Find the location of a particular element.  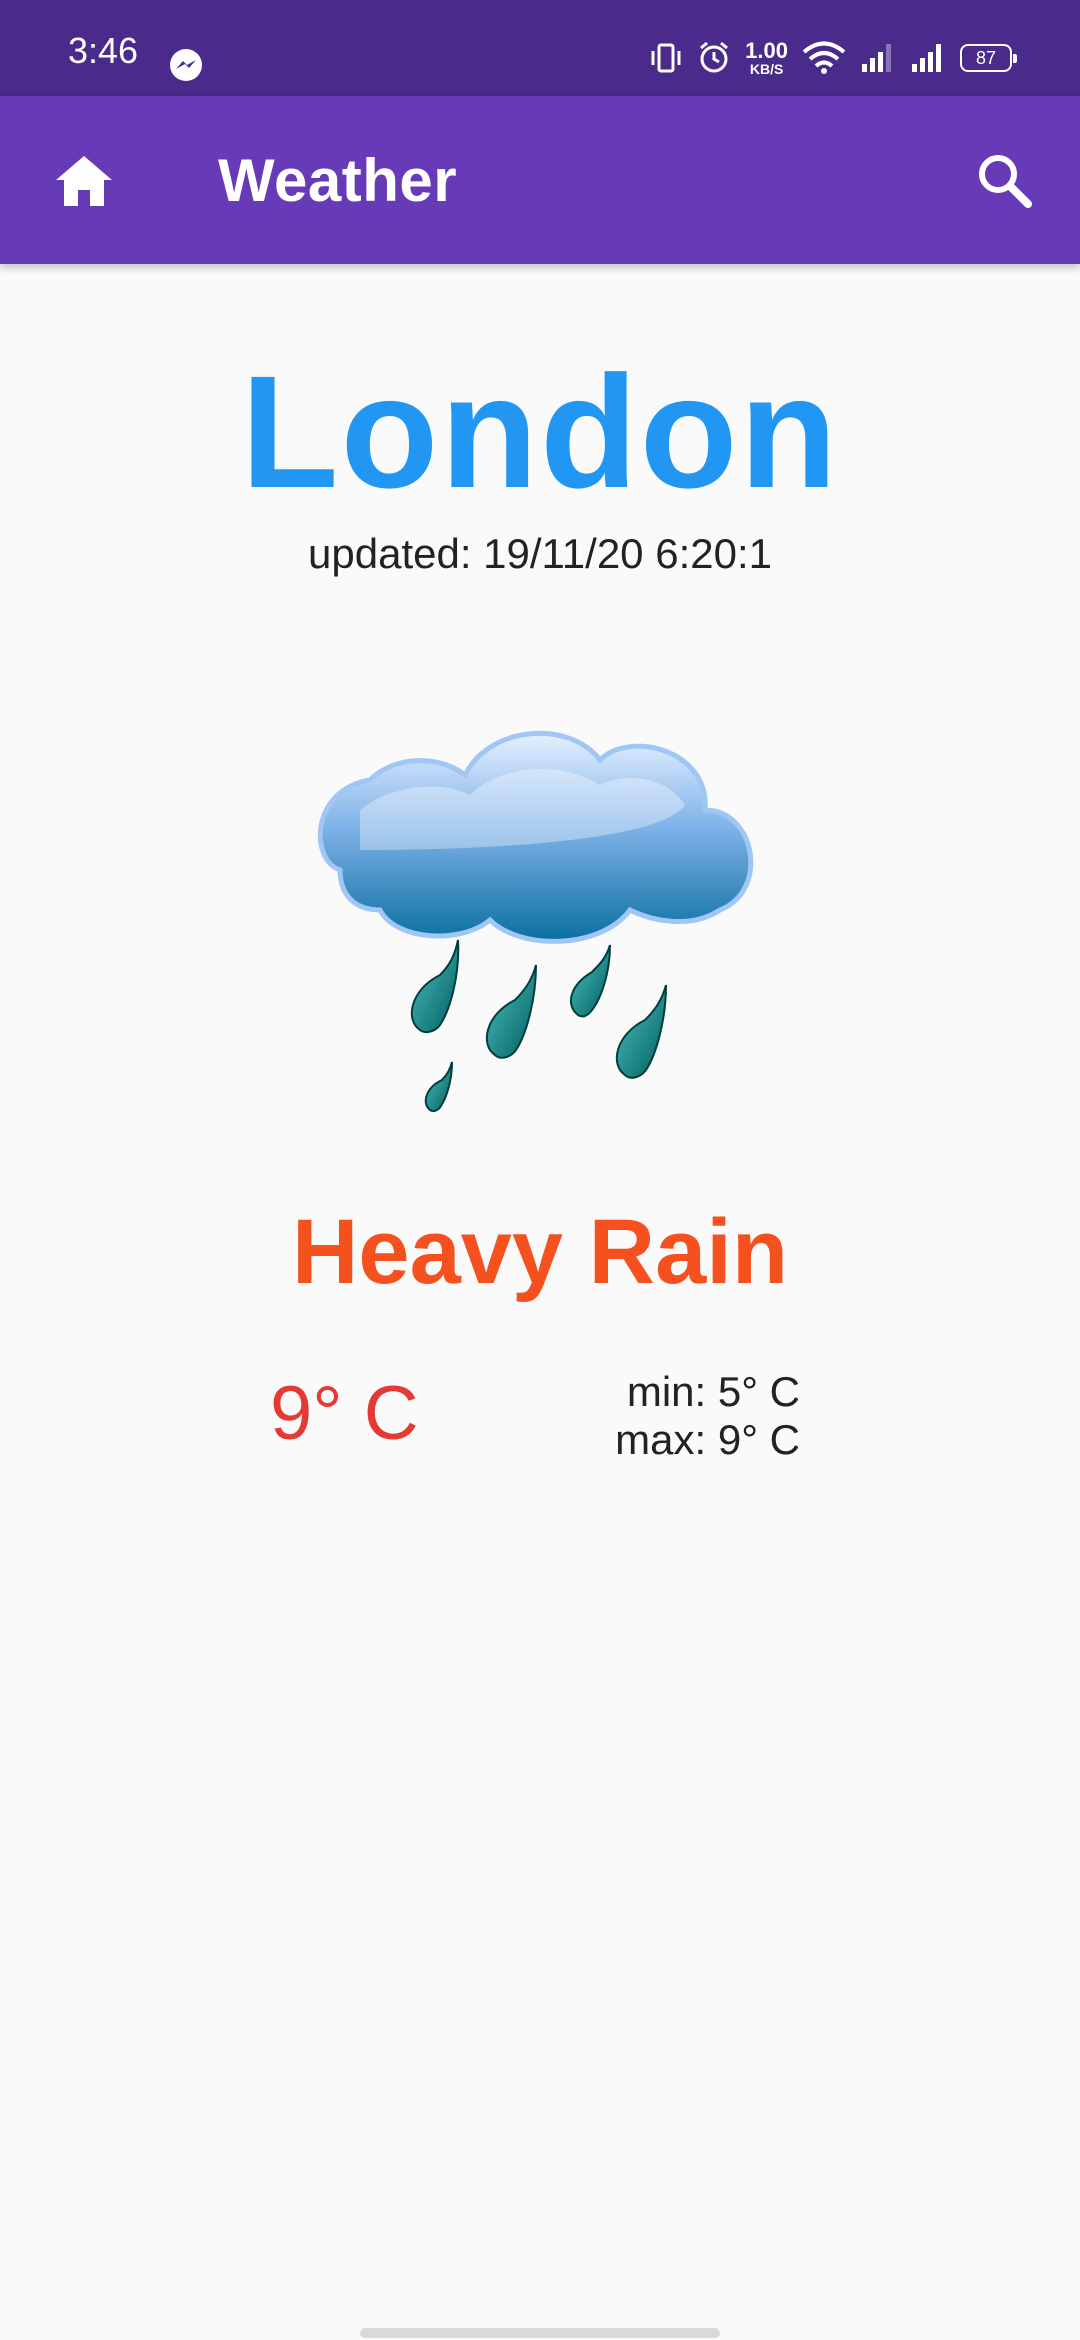

search-icon is located at coordinates (1005, 181).